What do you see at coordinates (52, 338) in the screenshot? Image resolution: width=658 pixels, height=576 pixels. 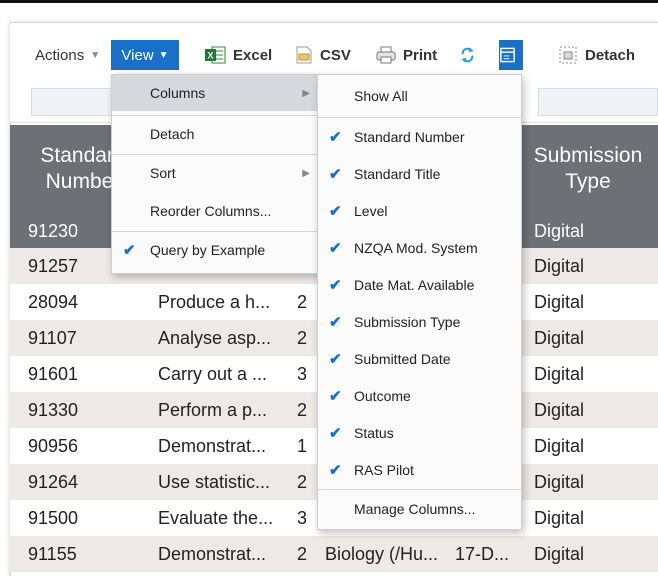 I see `standard-number-cell: 91107` at bounding box center [52, 338].